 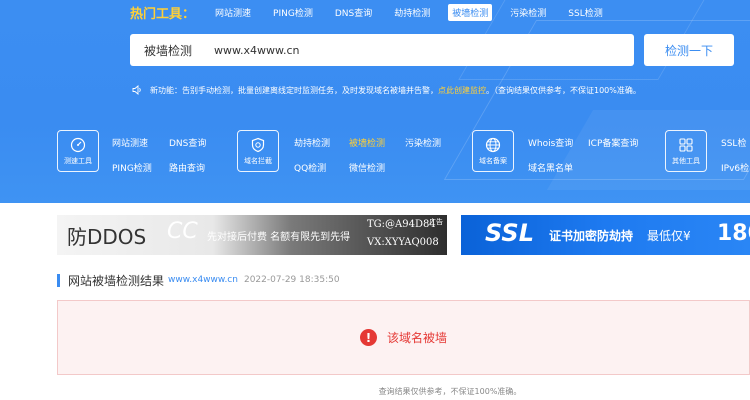 I want to click on speaker-icon, so click(x=136, y=90).